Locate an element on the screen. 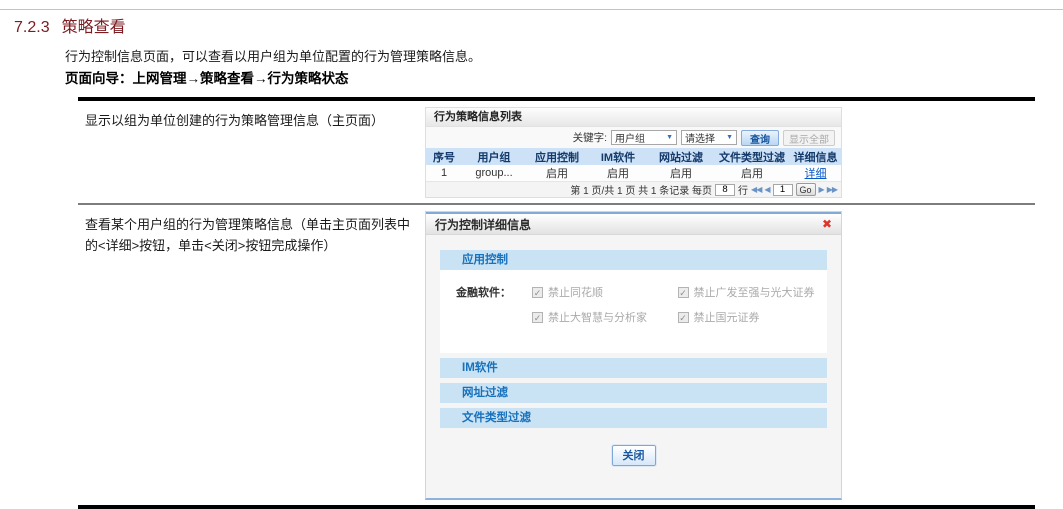 The width and height of the screenshot is (1063, 509). checkbox-item: ✓ 禁止国元证券 is located at coordinates (748, 317).